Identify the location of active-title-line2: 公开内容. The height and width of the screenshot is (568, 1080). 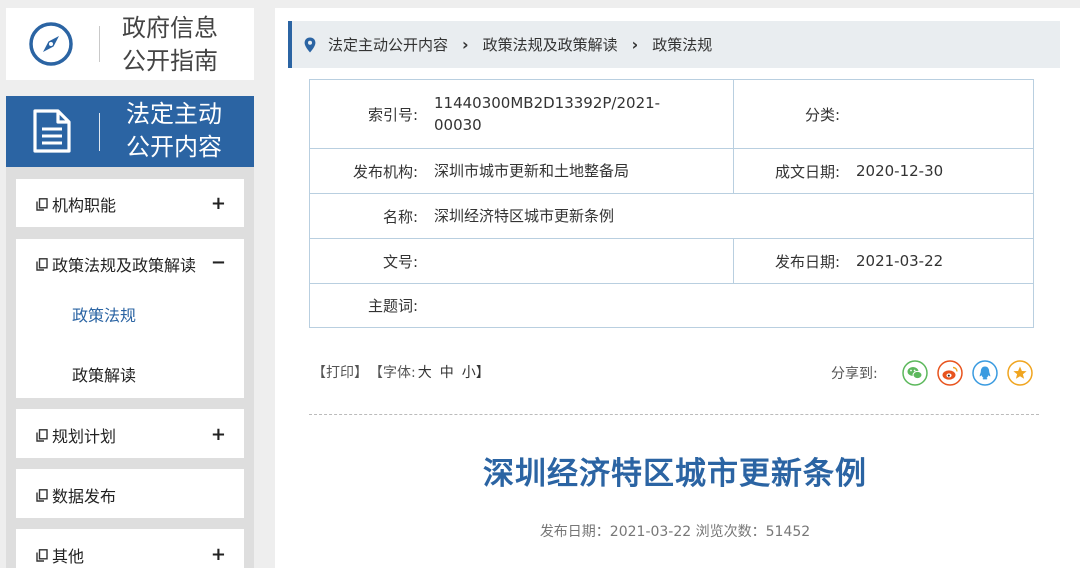
(174, 147).